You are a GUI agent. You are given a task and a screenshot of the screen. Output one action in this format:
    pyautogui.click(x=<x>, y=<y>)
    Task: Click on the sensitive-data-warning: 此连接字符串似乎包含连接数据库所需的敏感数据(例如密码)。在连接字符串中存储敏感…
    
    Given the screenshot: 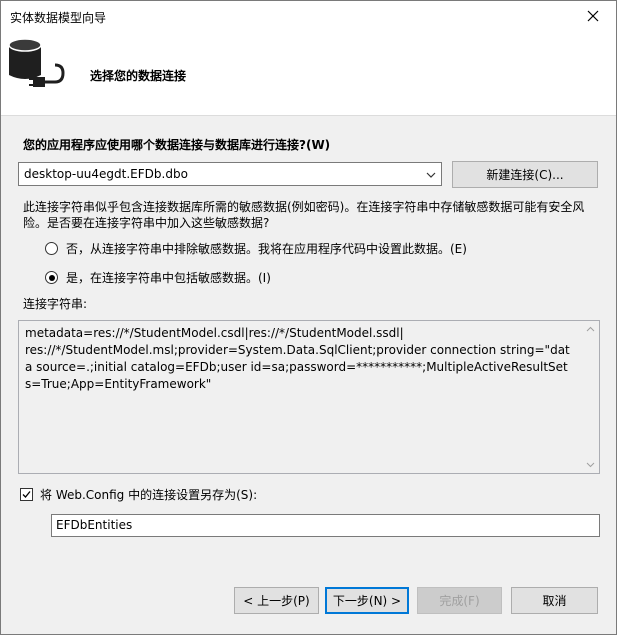 What is the action you would take?
    pyautogui.click(x=304, y=215)
    